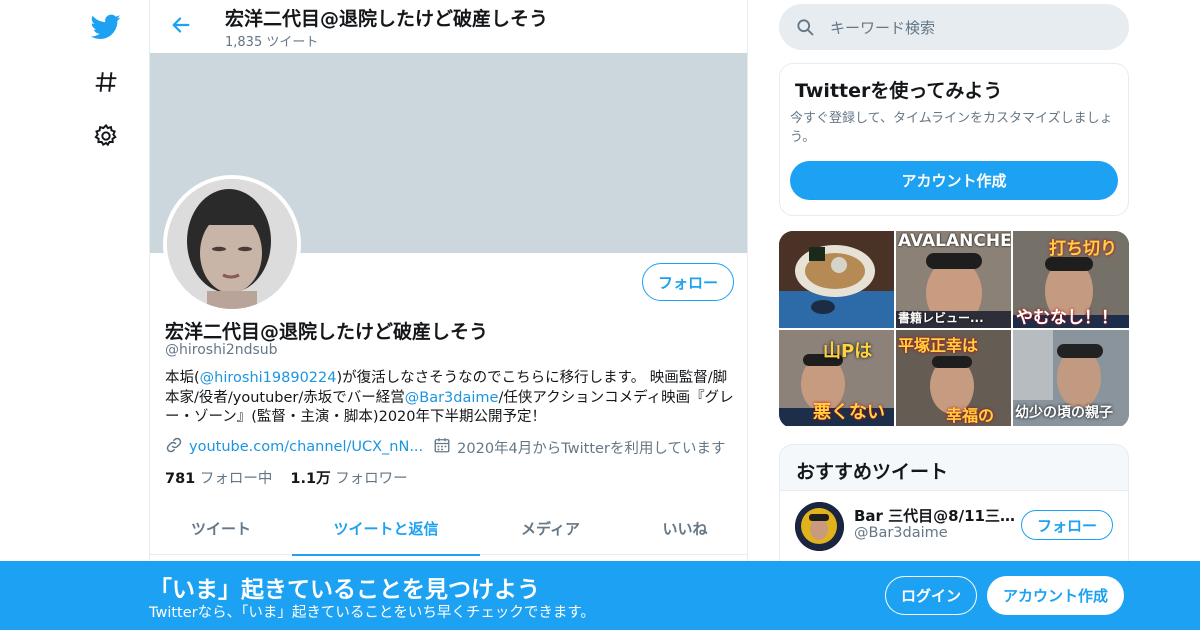 This screenshot has height=630, width=1200. I want to click on media-grid: AVALANCHE 書籍レビュー... 打ち切り やむなし！！ 山Pは 悪くない, so click(954, 329).